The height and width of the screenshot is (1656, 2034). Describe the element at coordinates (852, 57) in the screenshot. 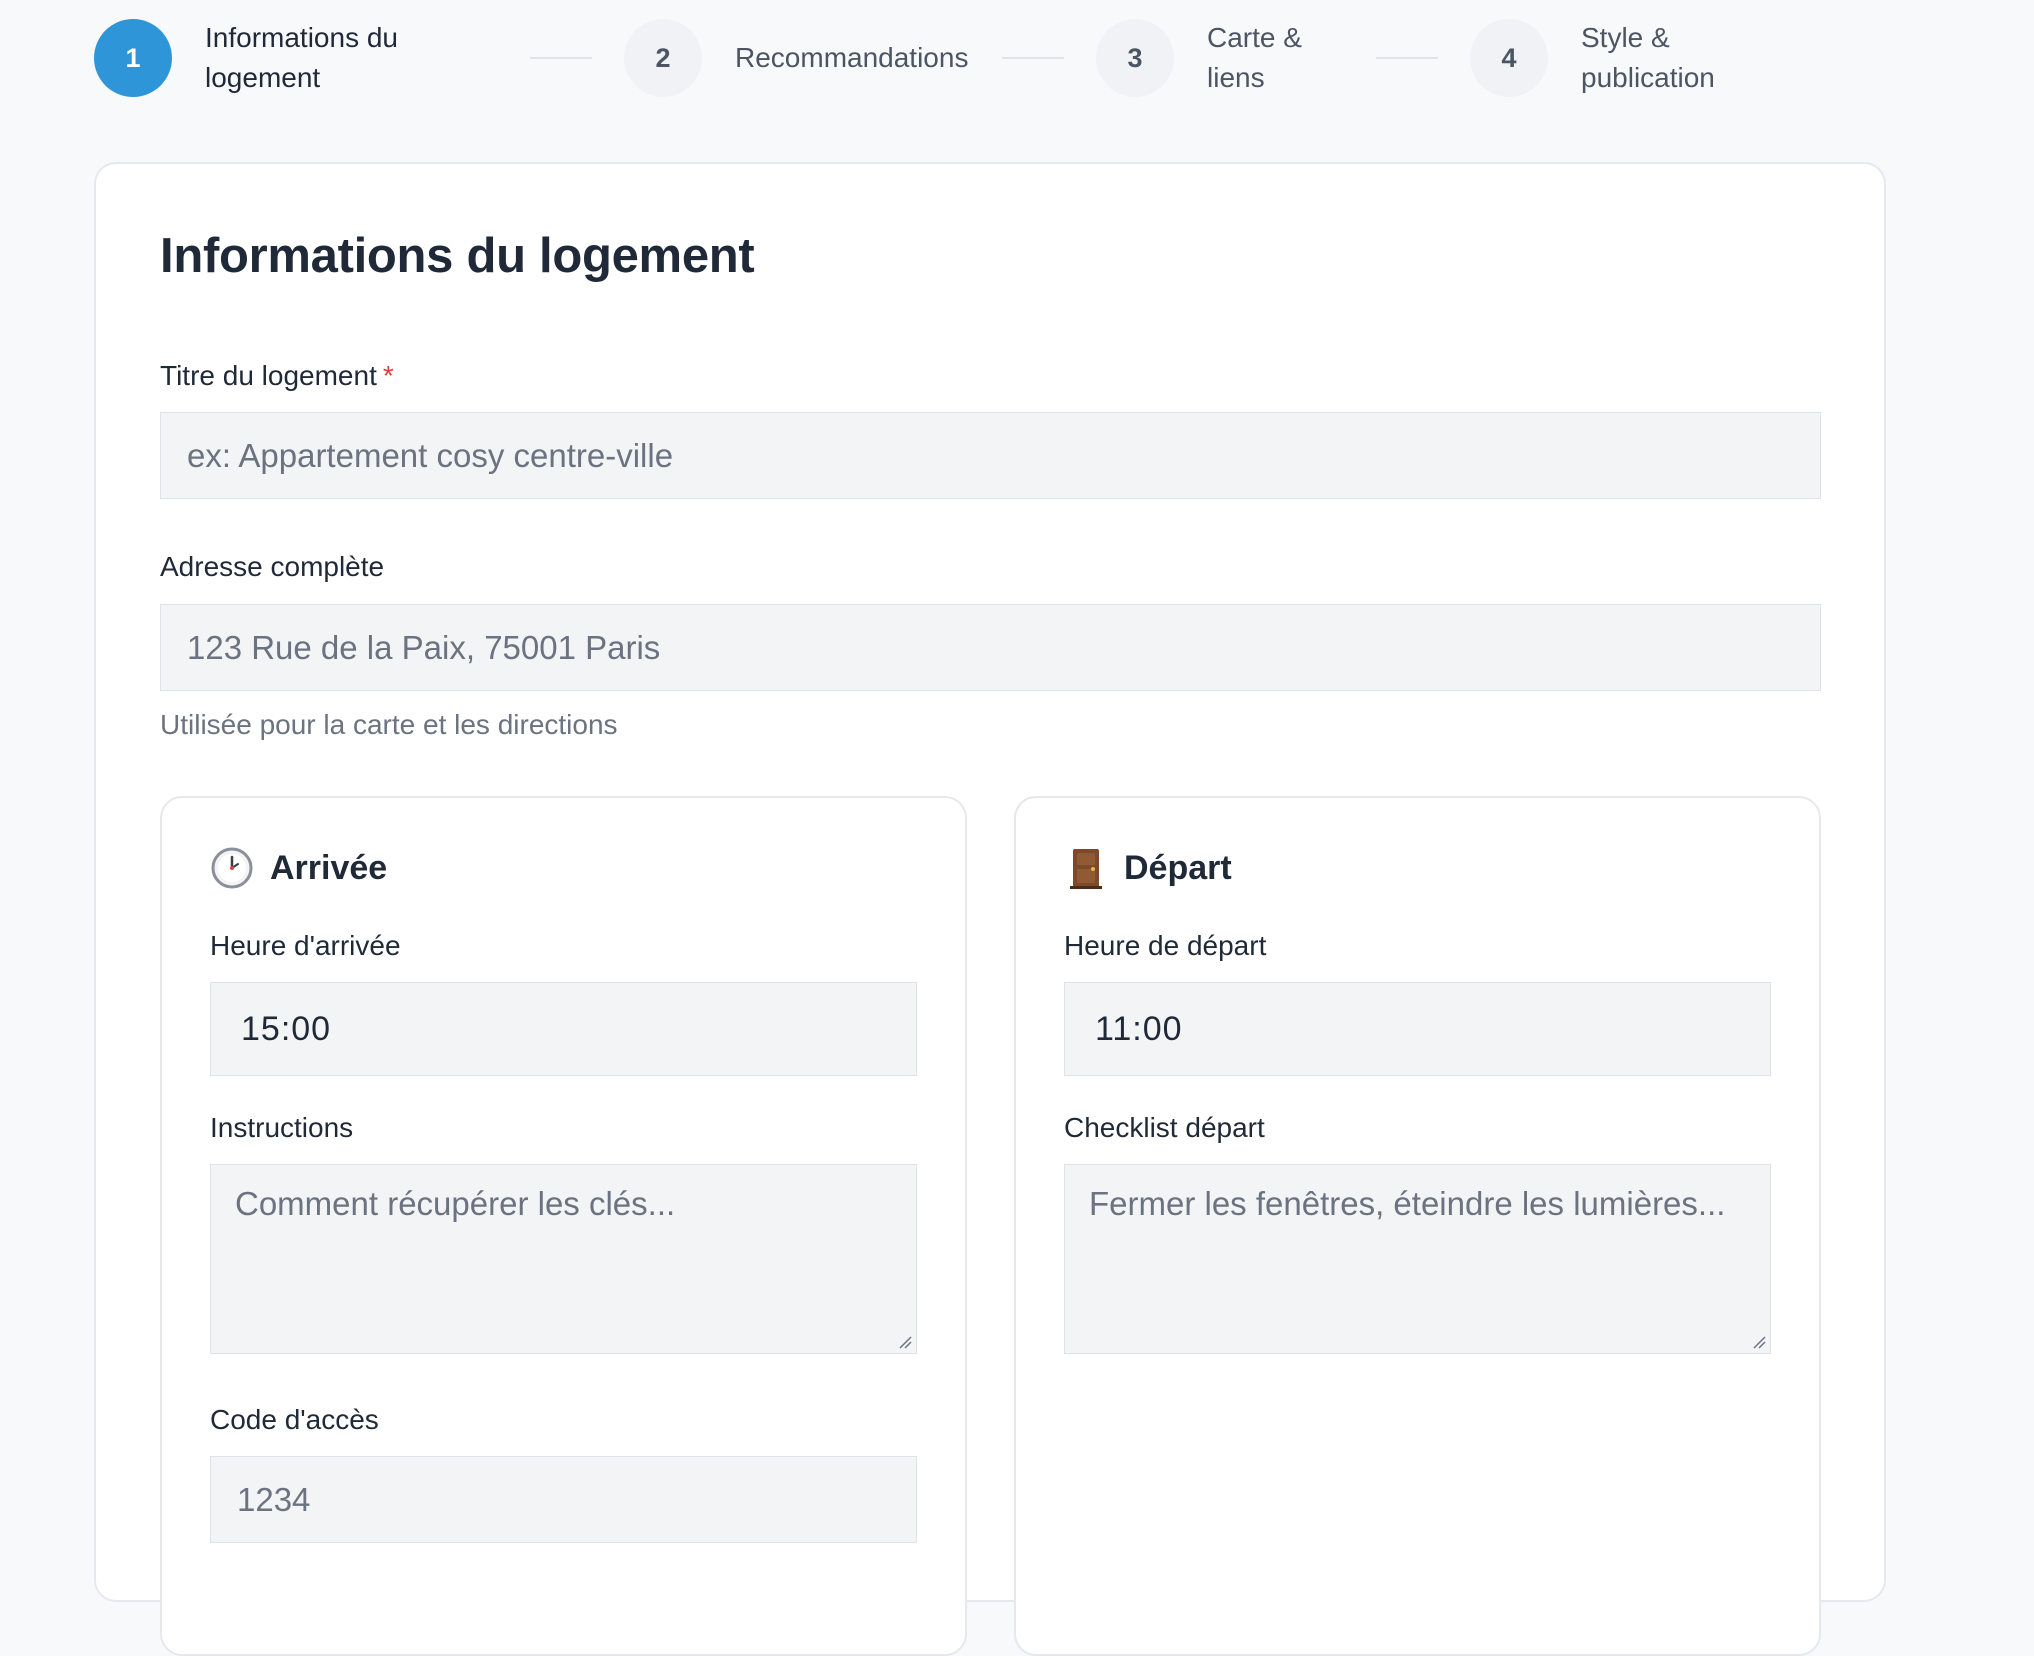

I see `step-2-label: Recommandations` at that location.